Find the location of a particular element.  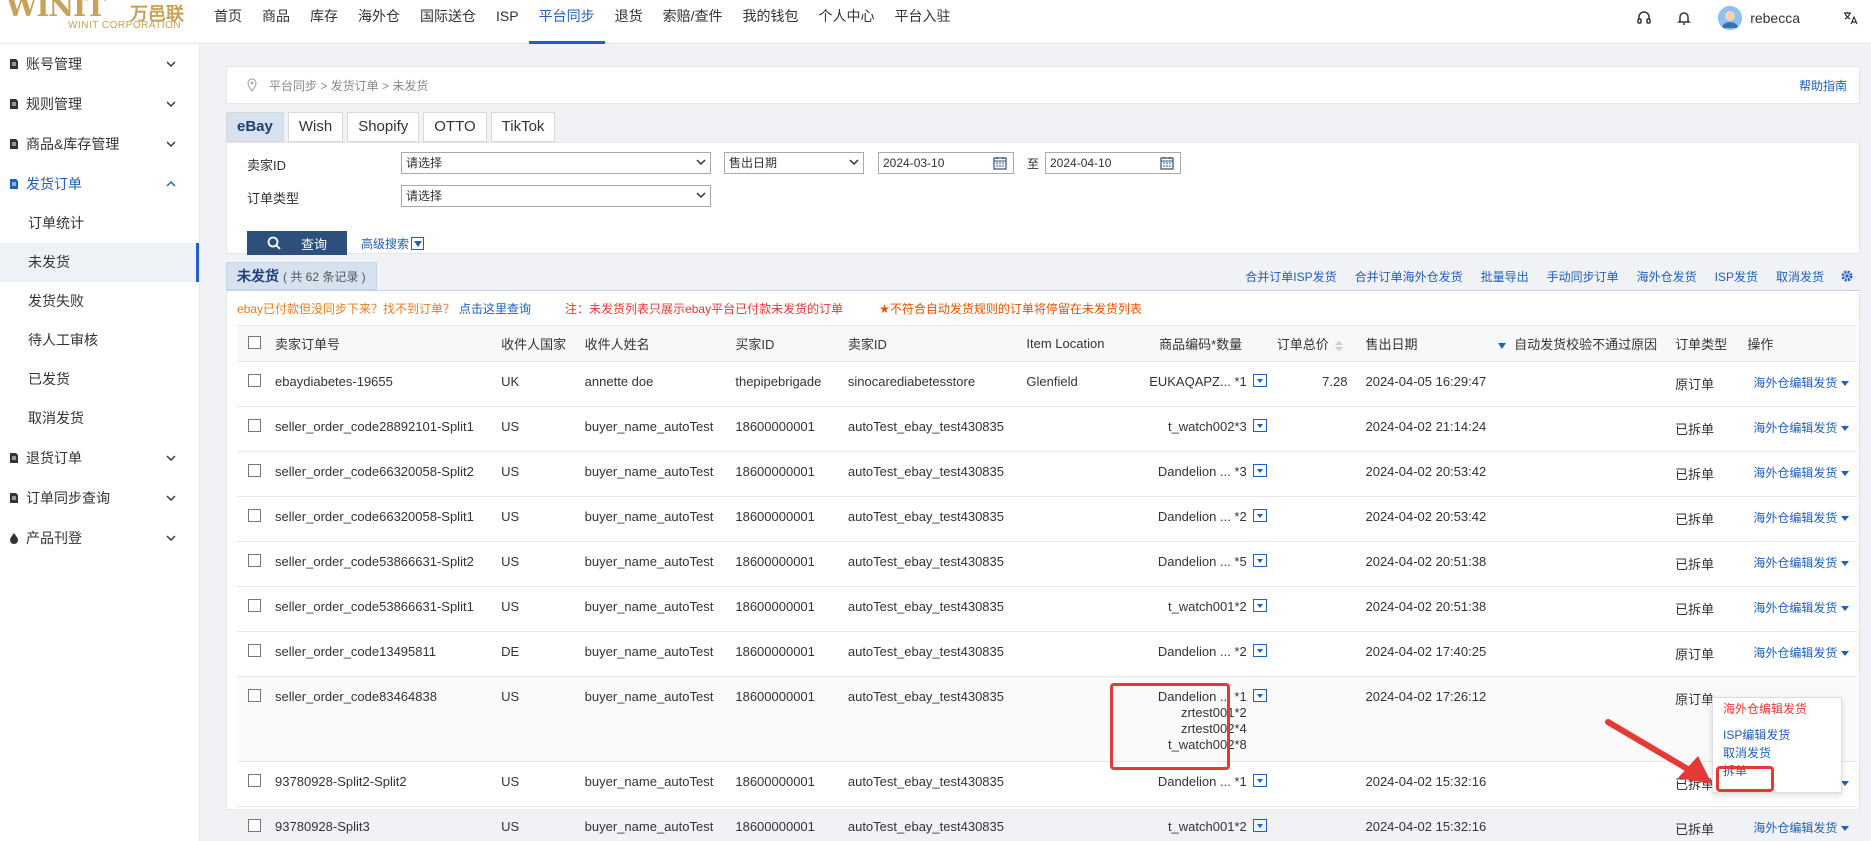

sidebar-item-5: 取消发货 is located at coordinates (99, 418).